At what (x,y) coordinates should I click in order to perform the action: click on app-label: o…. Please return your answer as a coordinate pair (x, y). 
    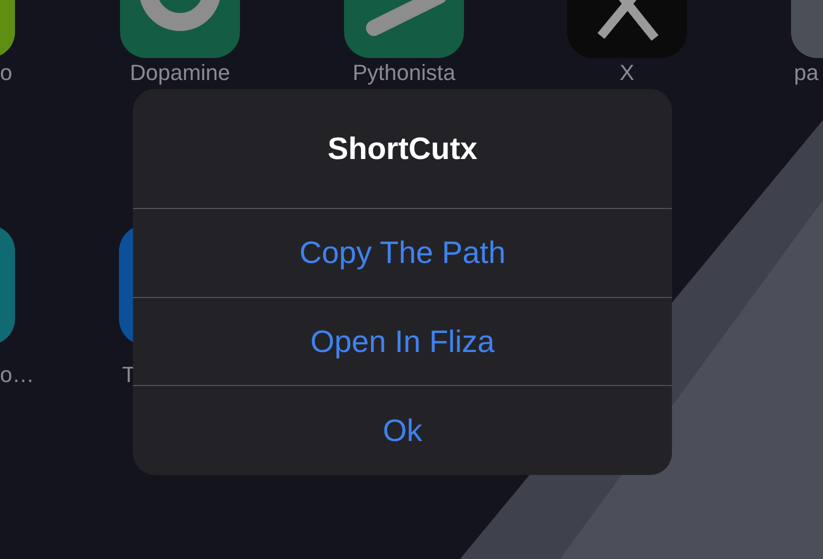
    Looking at the image, I should click on (17, 375).